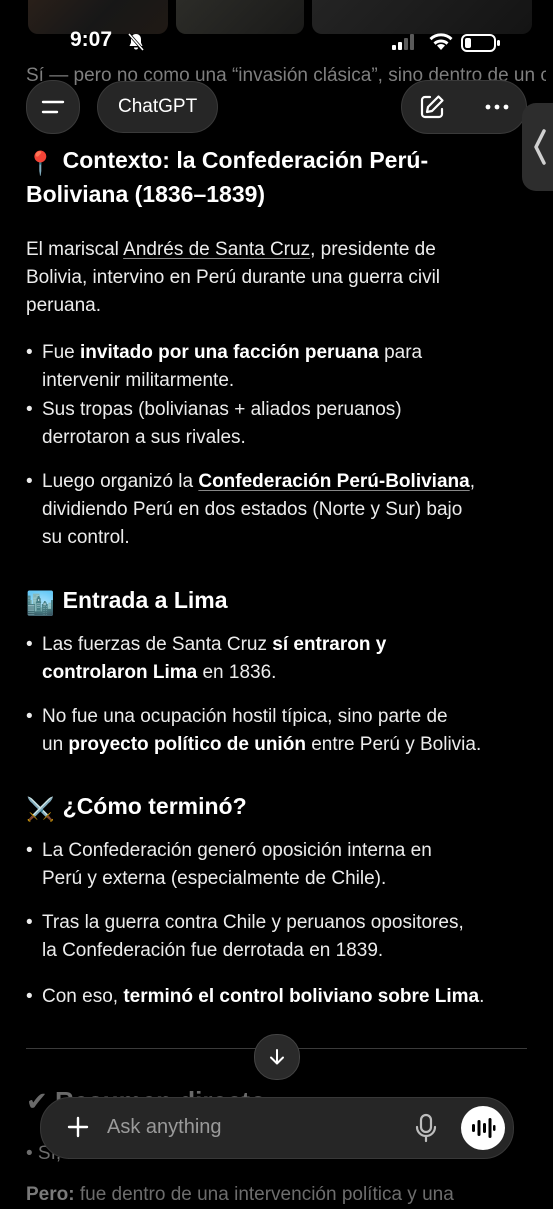 Image resolution: width=553 pixels, height=1209 pixels. Describe the element at coordinates (333, 481) in the screenshot. I see `entity-link: Confederación Perú-Boliviana` at that location.